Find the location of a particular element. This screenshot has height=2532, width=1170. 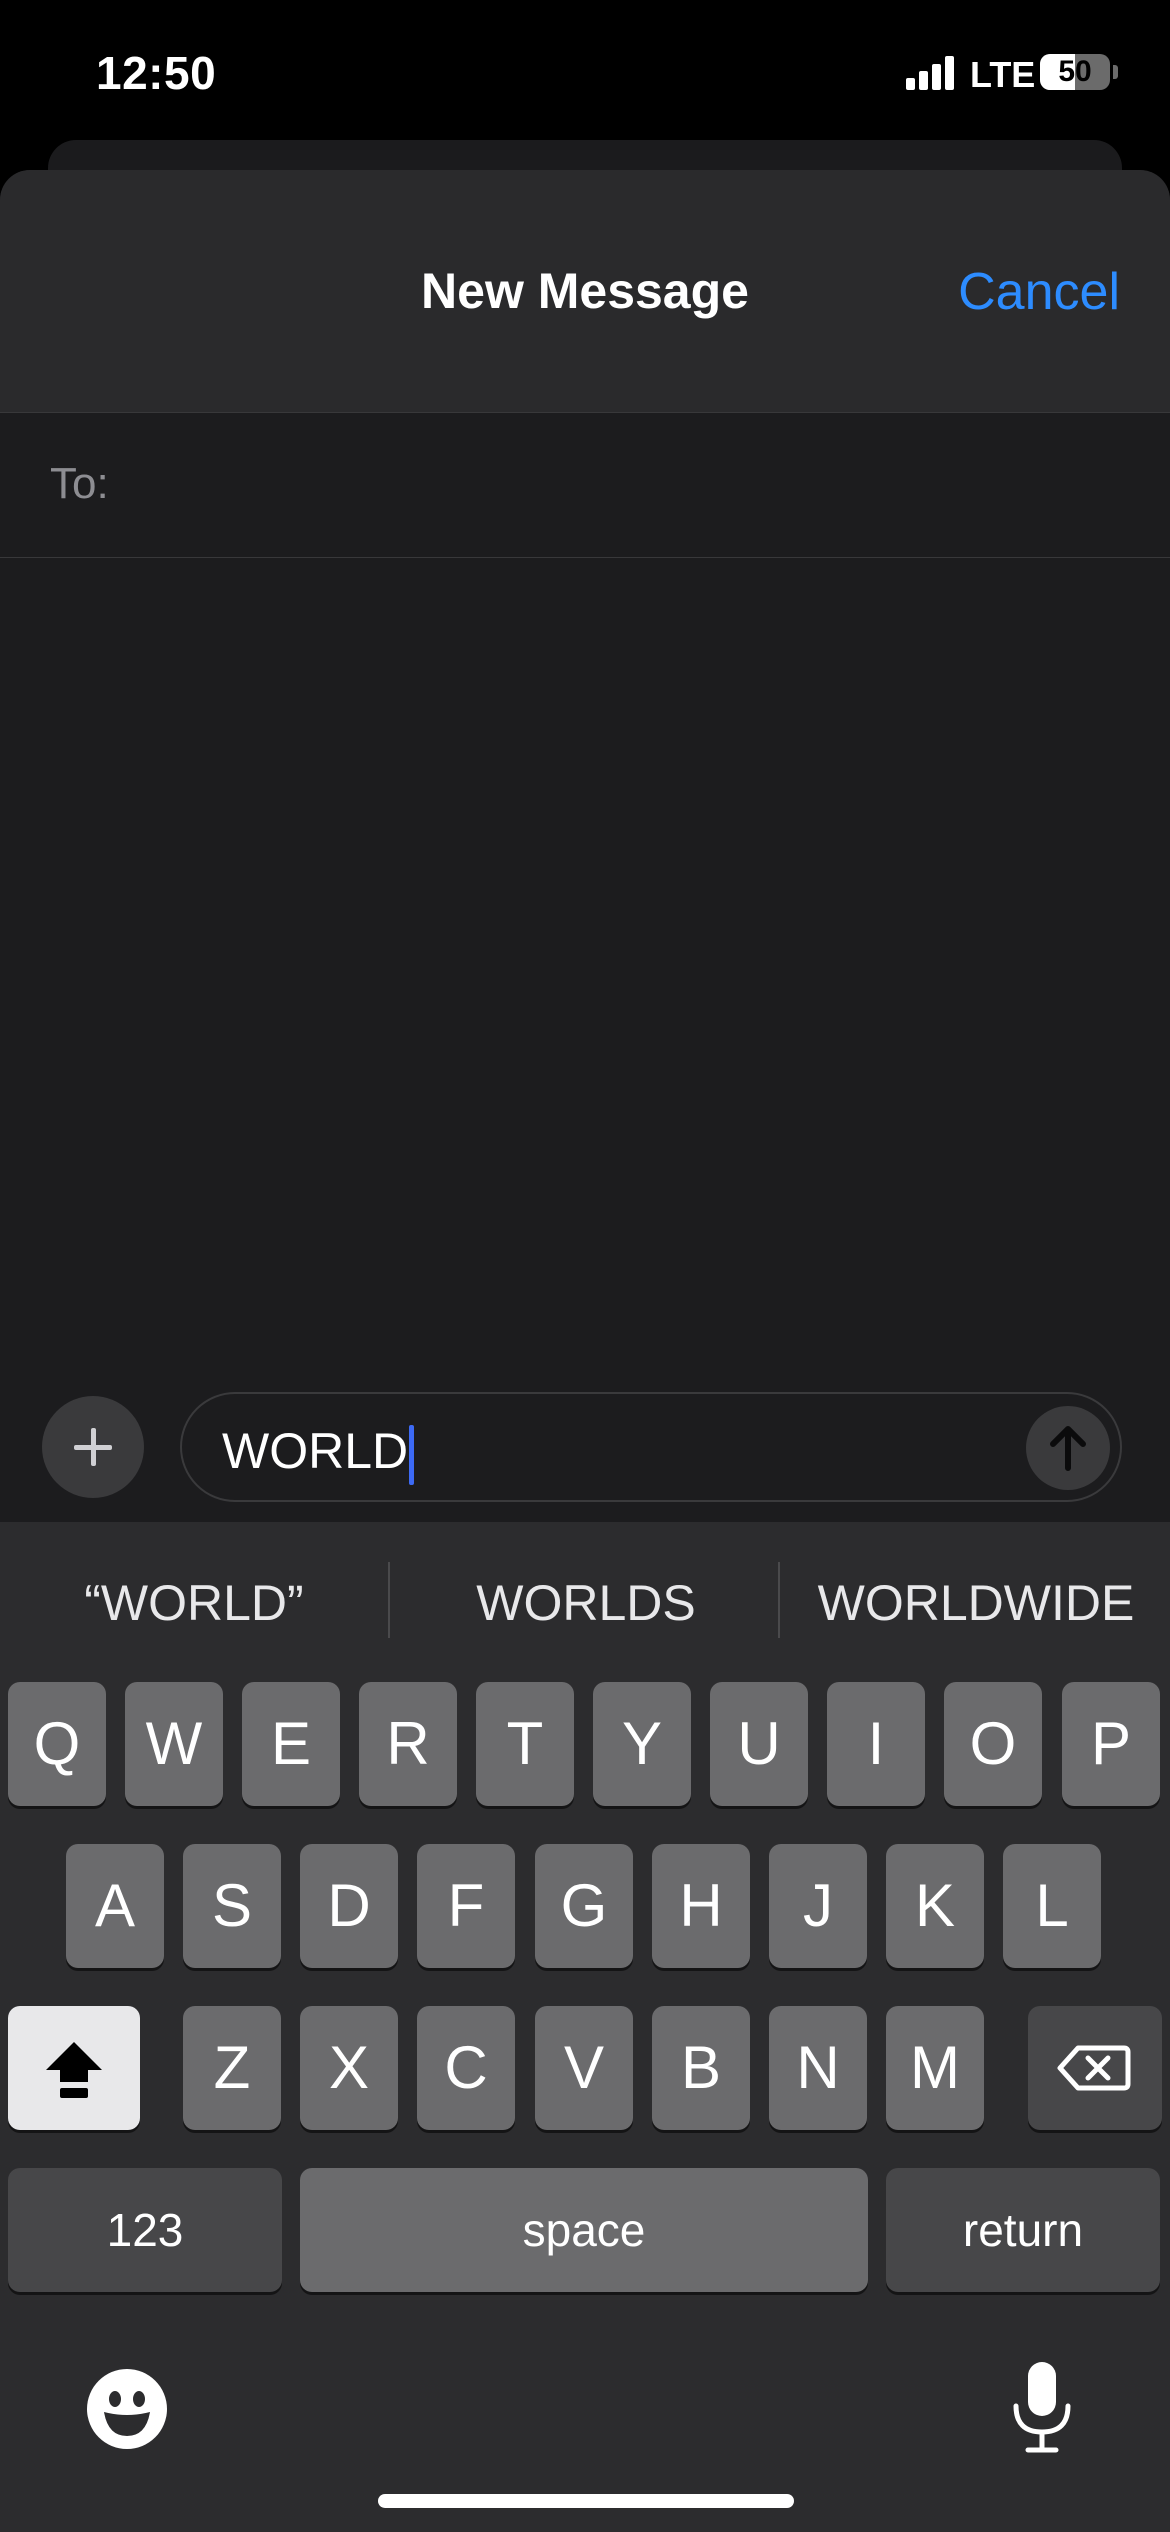

key-l: L is located at coordinates (1052, 1906).